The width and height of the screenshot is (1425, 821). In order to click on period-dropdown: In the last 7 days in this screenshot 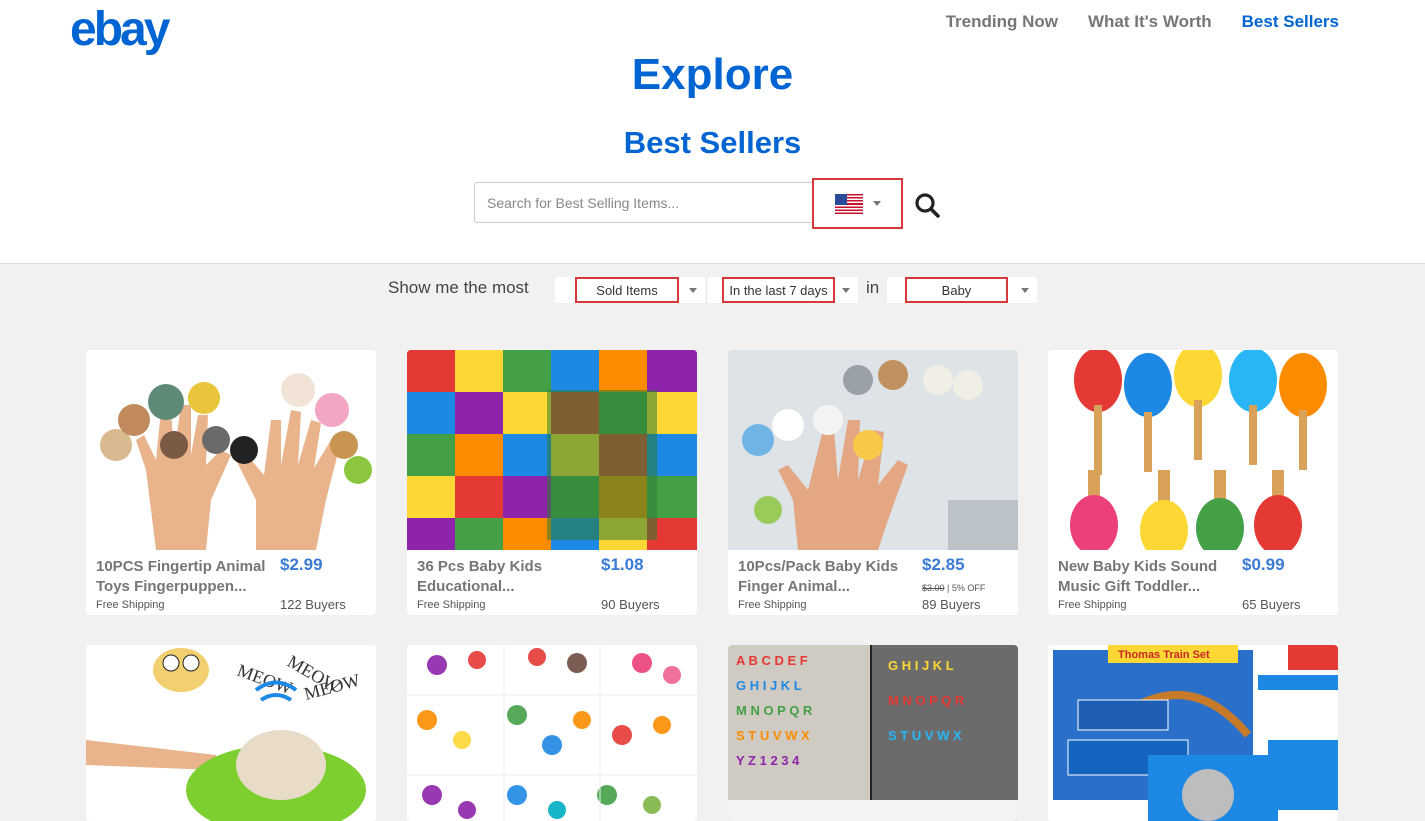, I will do `click(783, 290)`.